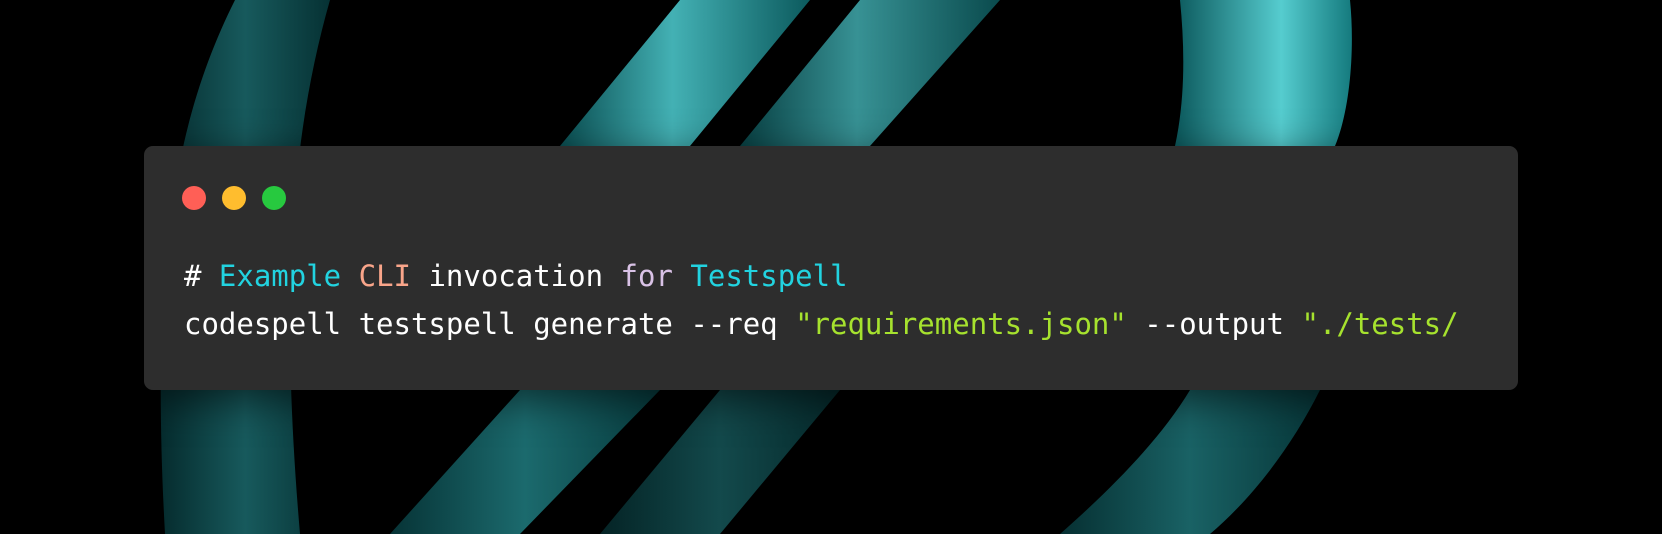 The image size is (1662, 534). I want to click on minimize-dot-icon, so click(234, 198).